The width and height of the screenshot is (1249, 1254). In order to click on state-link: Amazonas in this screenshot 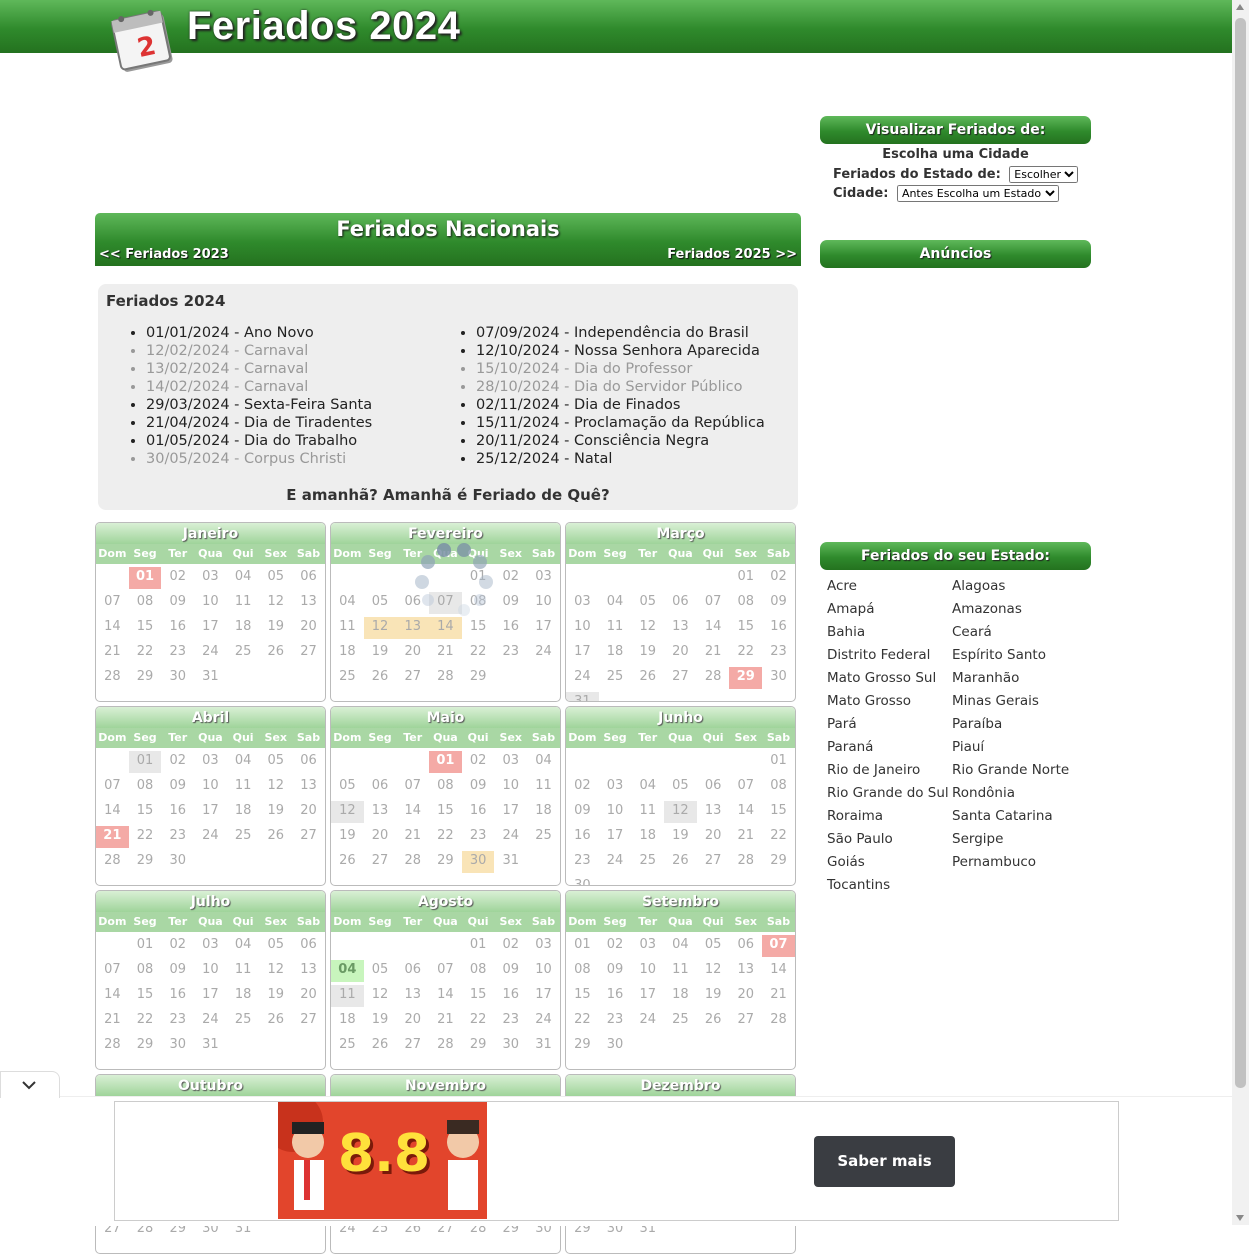, I will do `click(1019, 612)`.